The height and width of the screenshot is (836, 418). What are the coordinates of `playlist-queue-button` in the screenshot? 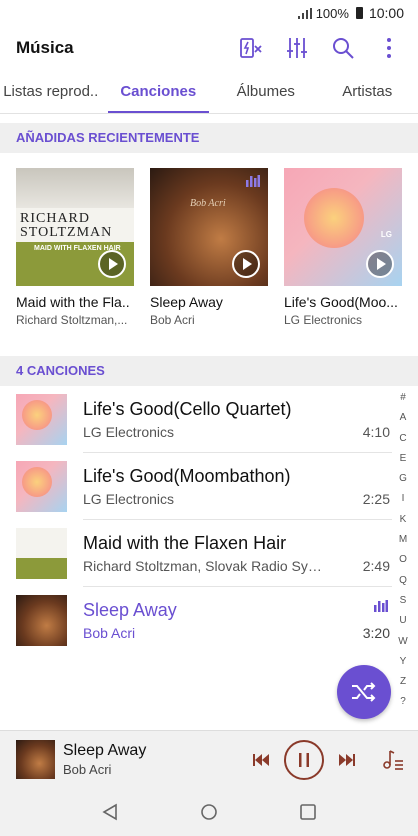 It's located at (393, 760).